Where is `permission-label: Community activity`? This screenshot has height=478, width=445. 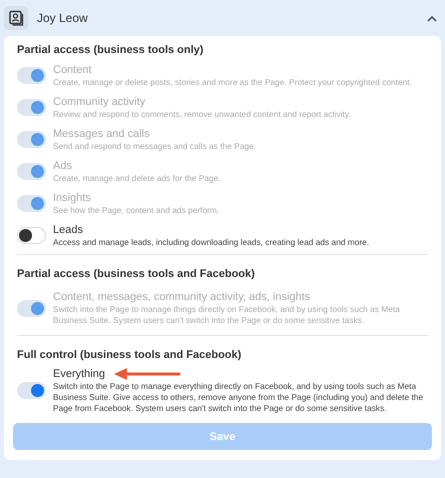
permission-label: Community activity is located at coordinates (99, 102).